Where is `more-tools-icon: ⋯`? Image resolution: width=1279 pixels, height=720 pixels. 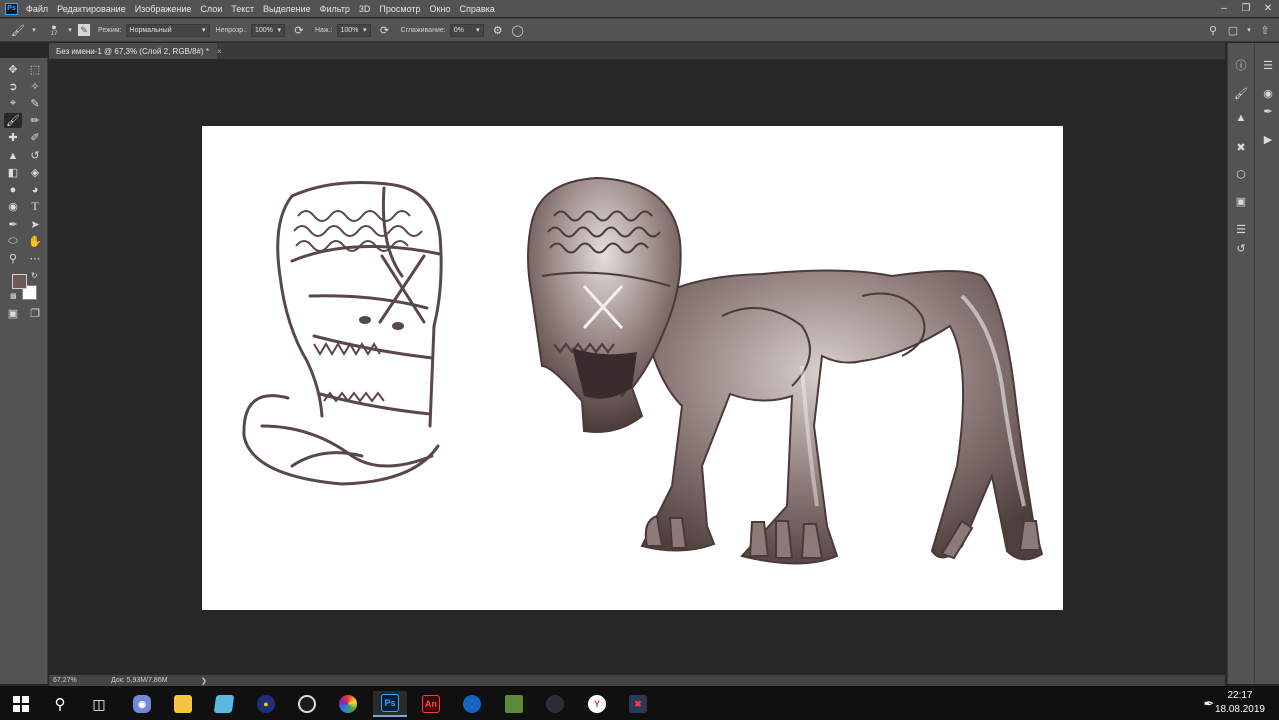 more-tools-icon: ⋯ is located at coordinates (35, 258).